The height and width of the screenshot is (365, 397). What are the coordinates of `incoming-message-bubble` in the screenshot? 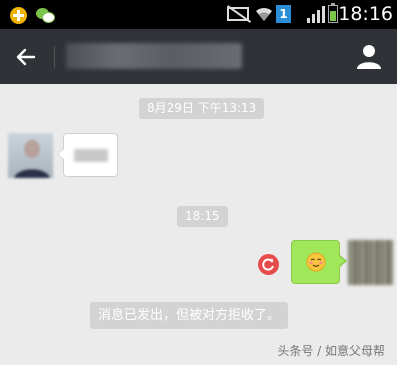 It's located at (87, 155).